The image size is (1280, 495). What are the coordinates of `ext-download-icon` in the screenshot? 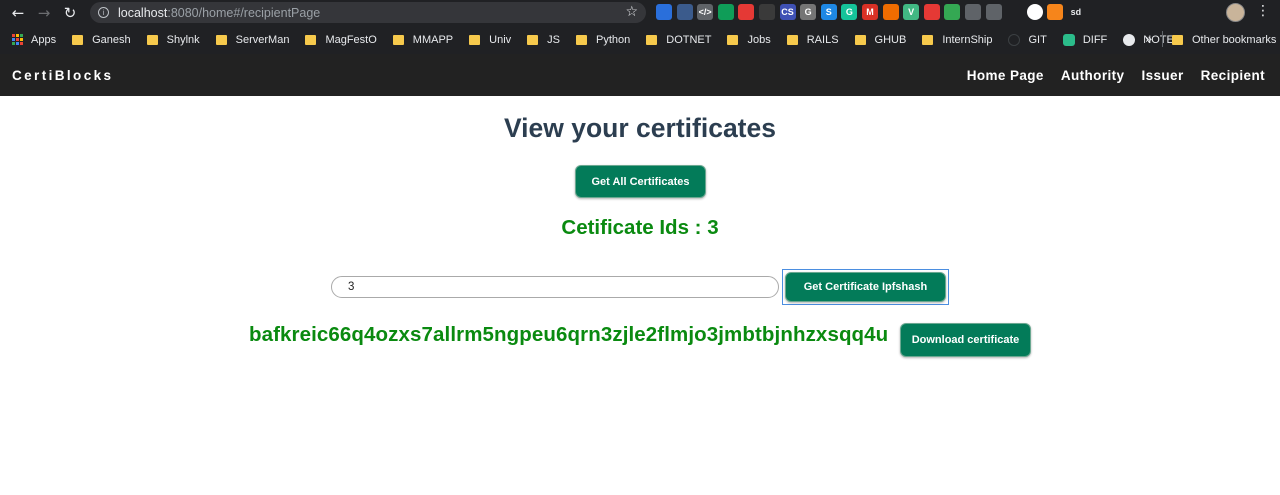 It's located at (972, 12).